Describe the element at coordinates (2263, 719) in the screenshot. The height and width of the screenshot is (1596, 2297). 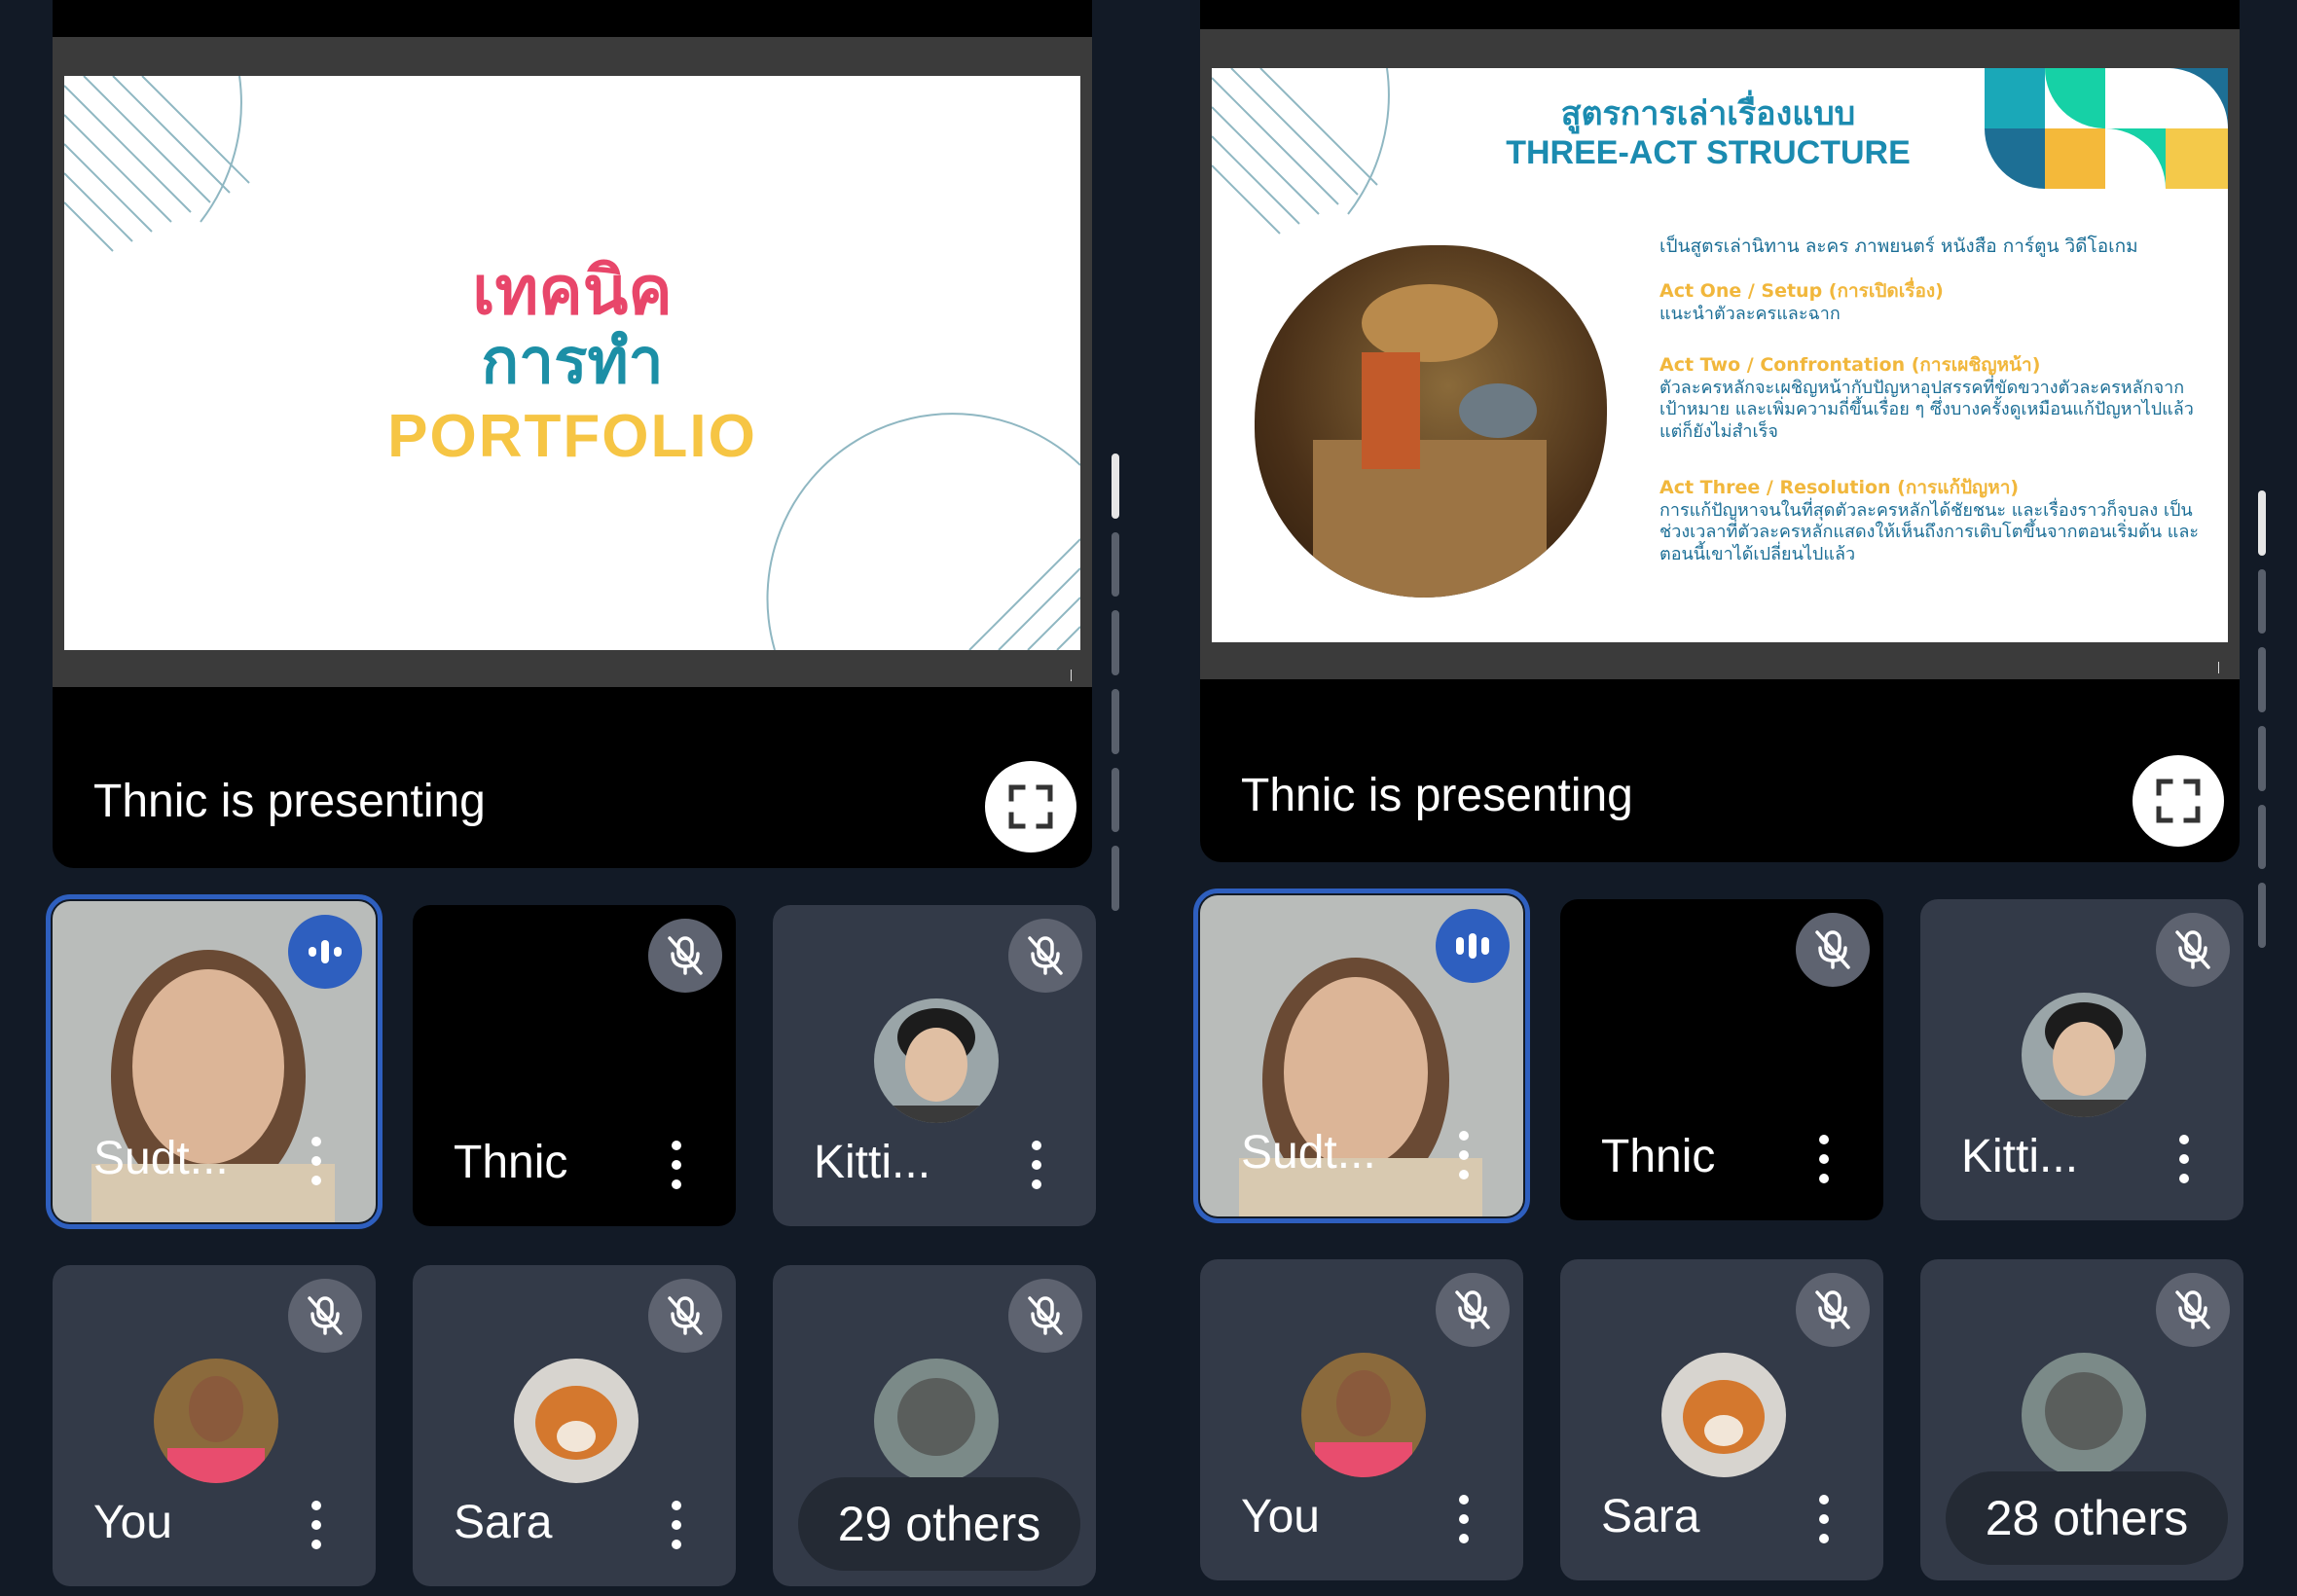
I see `scrollbar-right` at that location.